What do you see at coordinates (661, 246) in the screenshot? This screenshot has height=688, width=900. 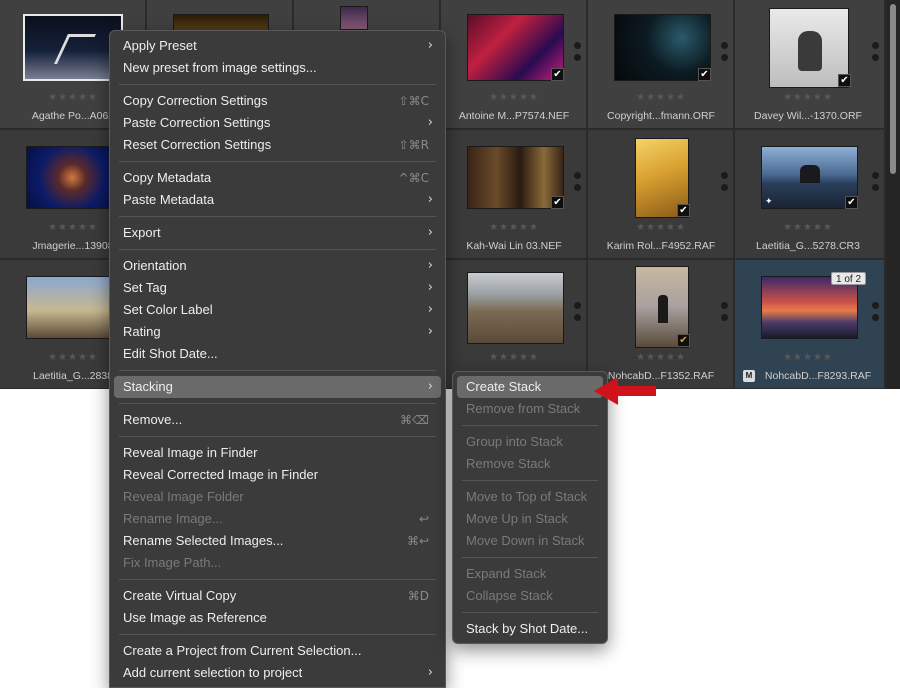 I see `file-name: Karim Rol...F4952.RAF` at bounding box center [661, 246].